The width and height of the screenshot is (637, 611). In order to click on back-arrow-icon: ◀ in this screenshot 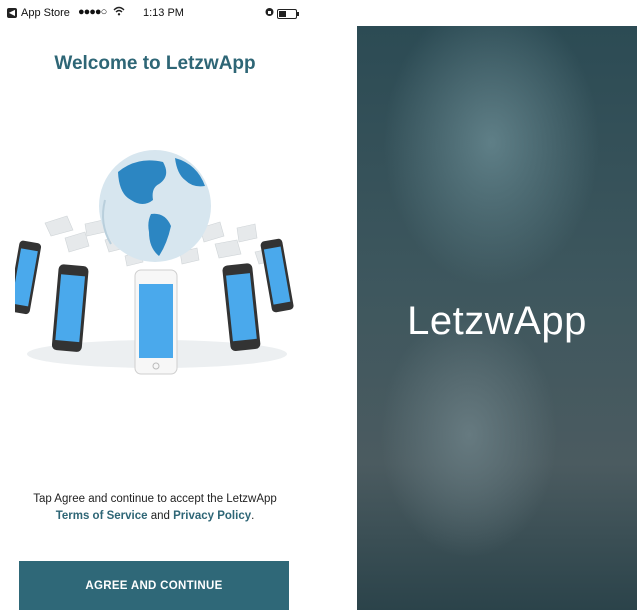, I will do `click(12, 13)`.